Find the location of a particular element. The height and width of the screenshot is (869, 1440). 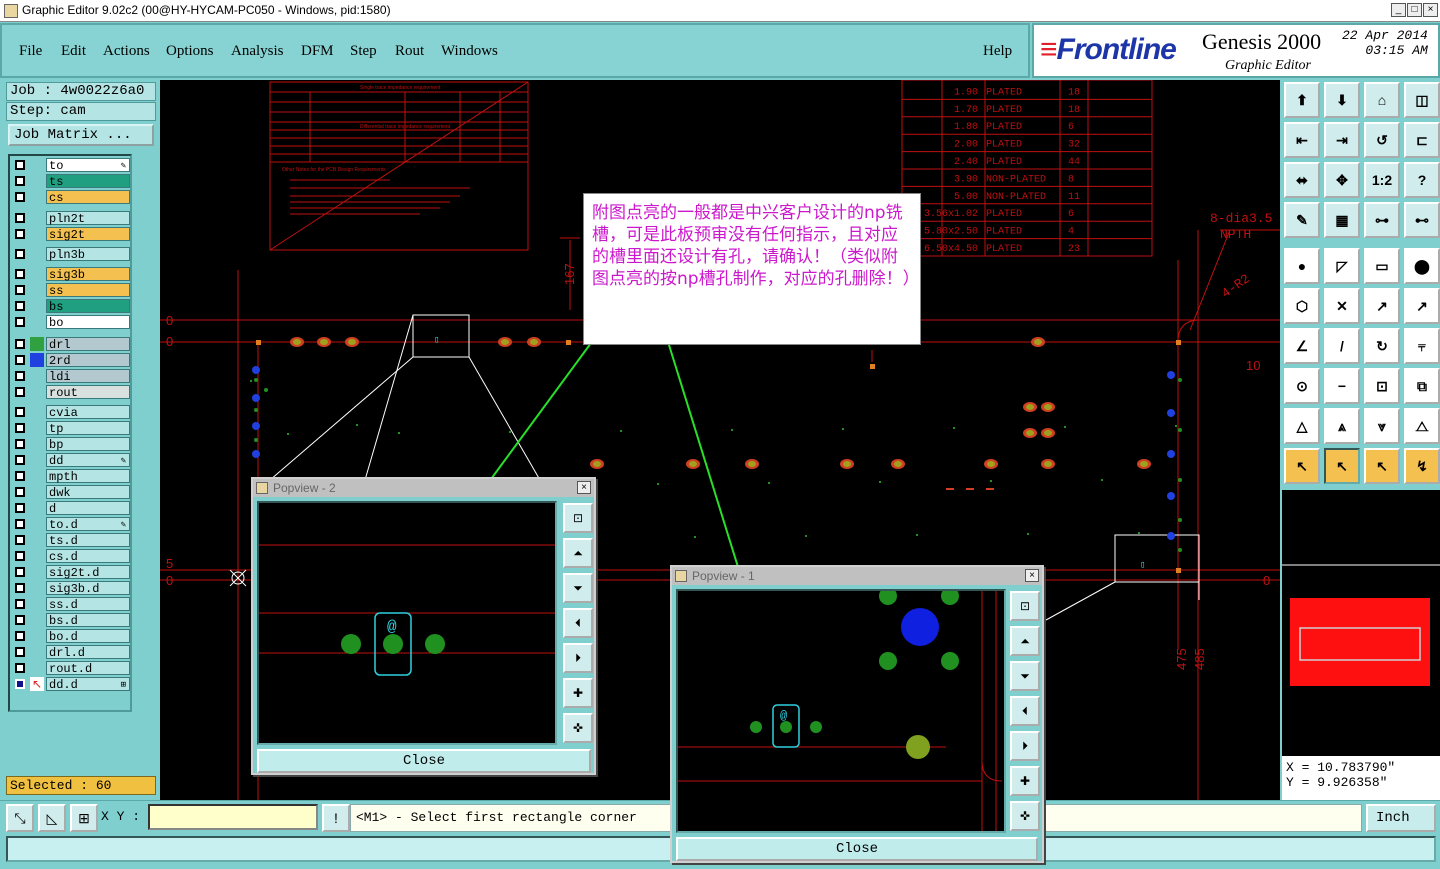

layer-row: pln3b is located at coordinates (71, 254).